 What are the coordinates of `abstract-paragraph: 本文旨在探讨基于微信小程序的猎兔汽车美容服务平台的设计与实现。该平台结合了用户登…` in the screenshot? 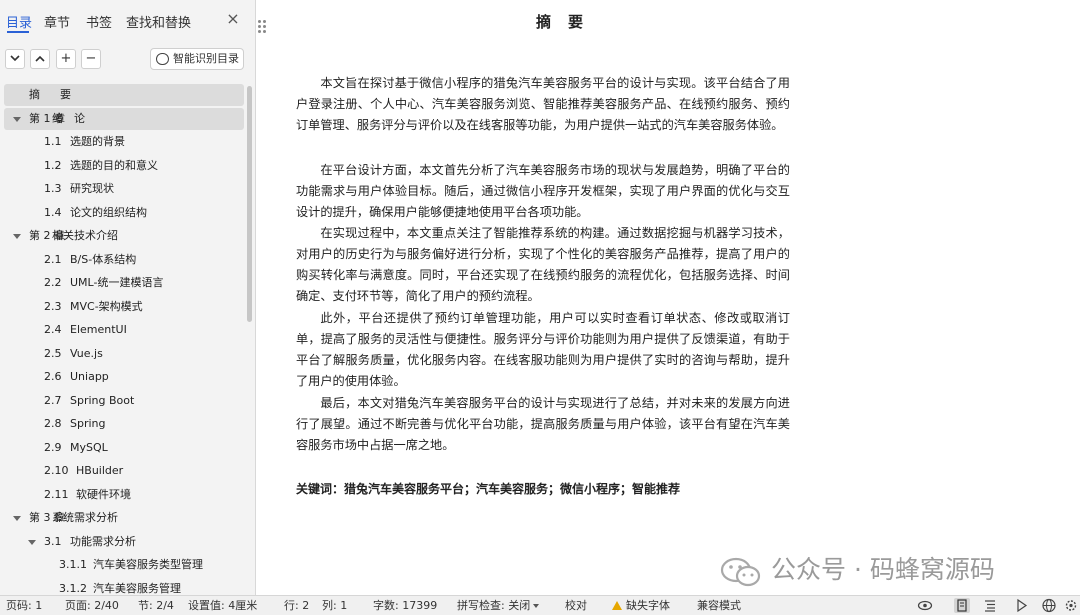 It's located at (543, 104).